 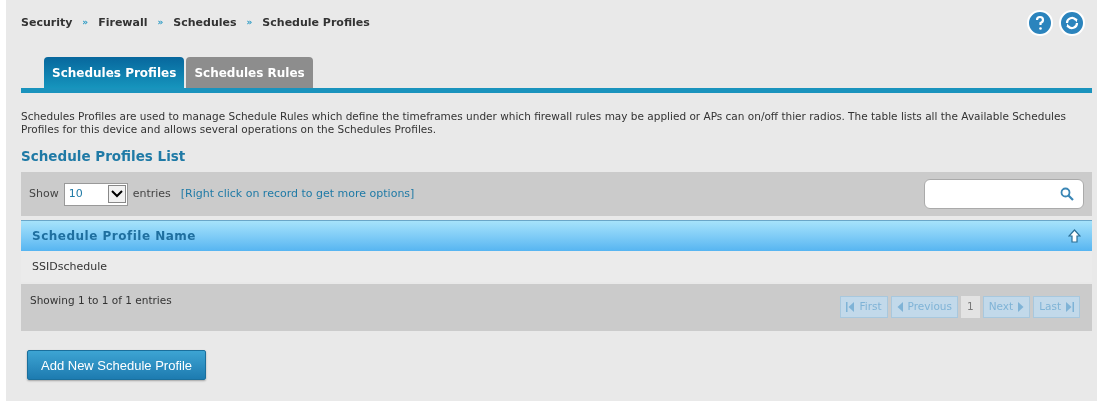 I want to click on section-title: Schedule Profiles List, so click(x=104, y=156).